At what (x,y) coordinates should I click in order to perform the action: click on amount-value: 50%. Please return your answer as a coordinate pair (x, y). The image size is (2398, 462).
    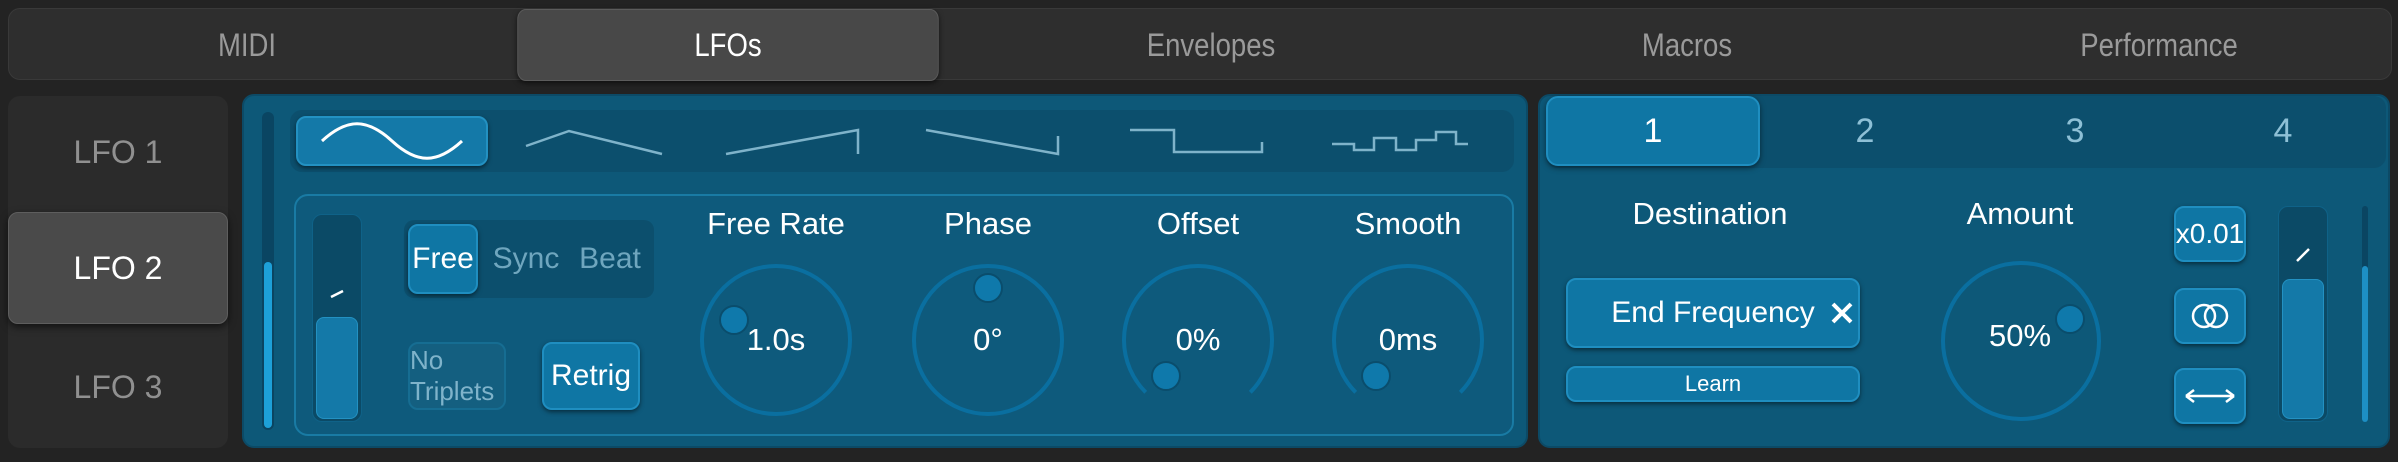
    Looking at the image, I should click on (2020, 335).